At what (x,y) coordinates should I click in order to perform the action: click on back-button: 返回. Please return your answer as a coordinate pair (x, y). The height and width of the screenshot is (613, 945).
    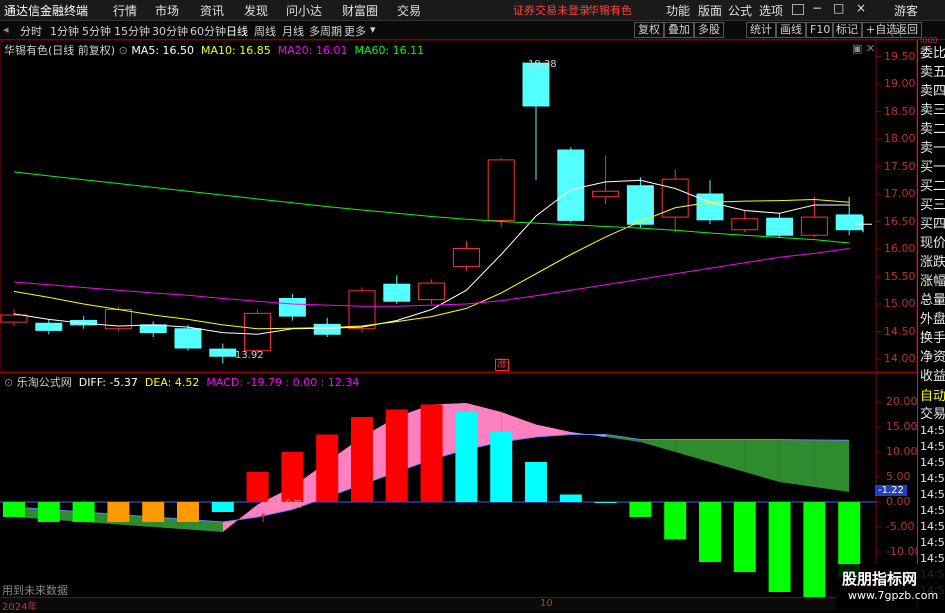
    Looking at the image, I should click on (907, 30).